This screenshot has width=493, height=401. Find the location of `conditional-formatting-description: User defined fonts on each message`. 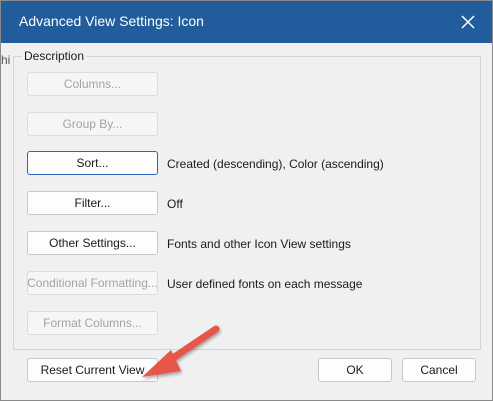

conditional-formatting-description: User defined fonts on each message is located at coordinates (265, 284).